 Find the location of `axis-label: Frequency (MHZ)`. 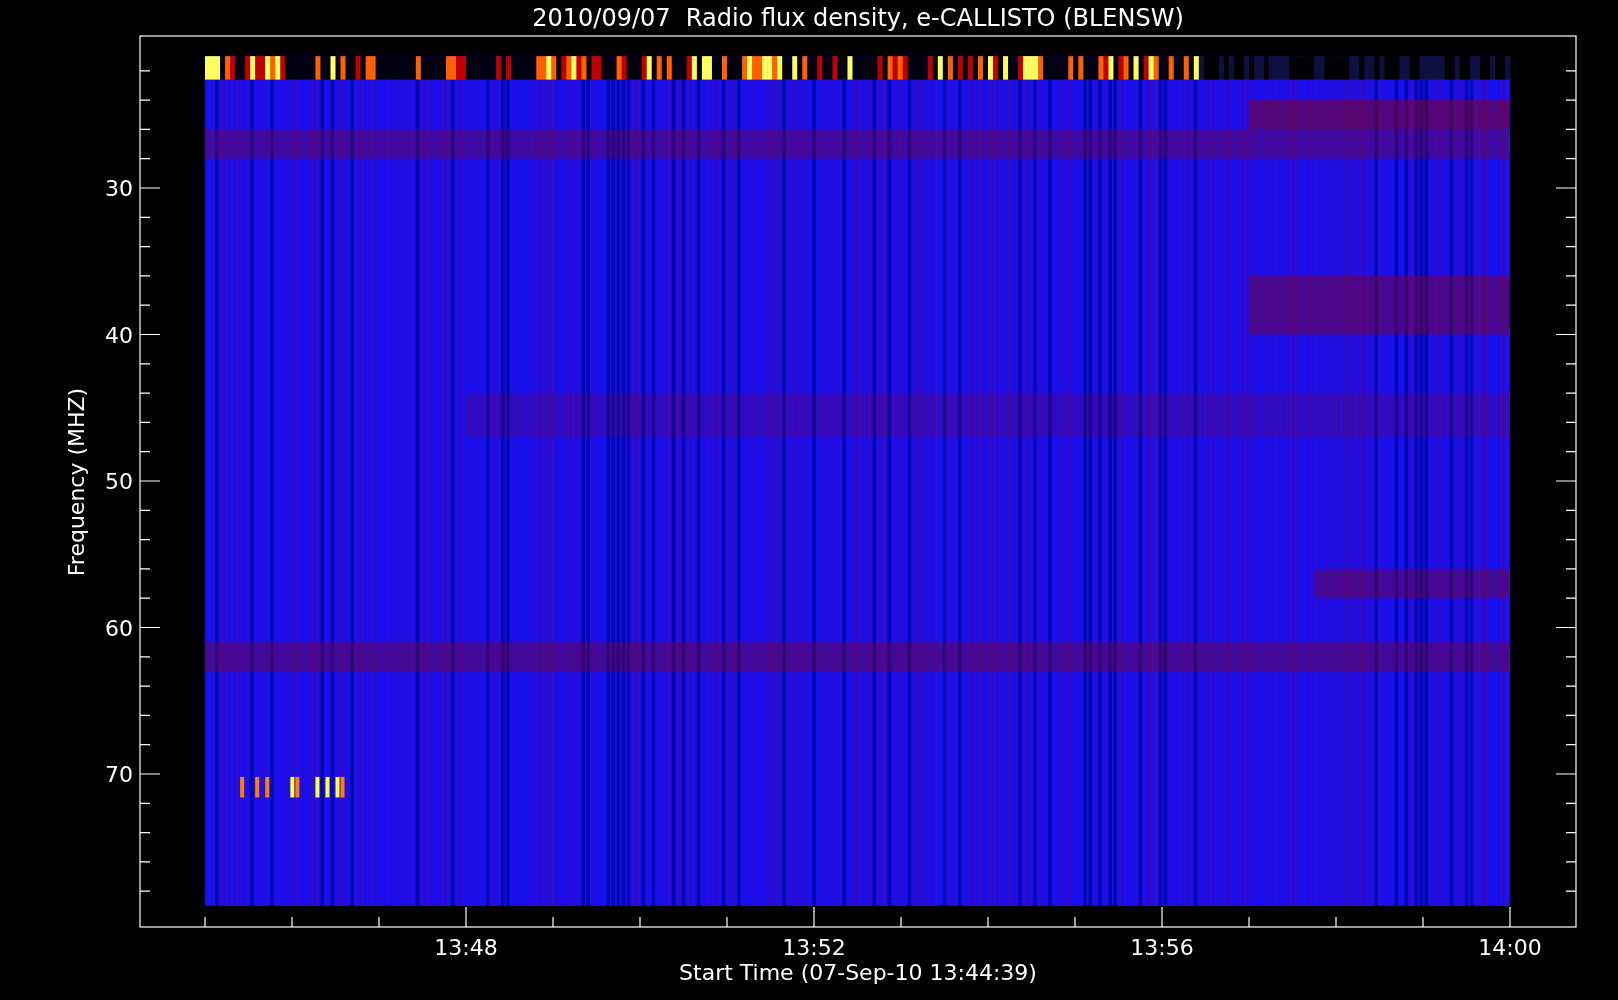

axis-label: Frequency (MHZ) is located at coordinates (76, 482).